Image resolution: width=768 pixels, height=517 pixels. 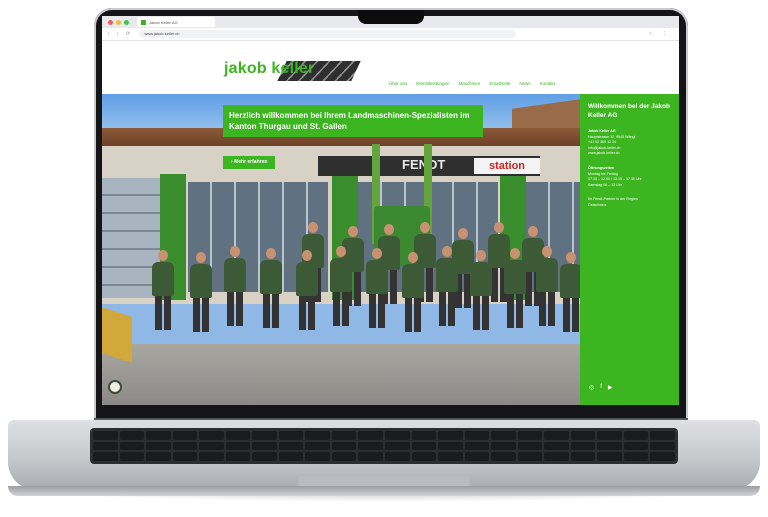 I want to click on arrow-right-icon: ›, so click(x=232, y=162).